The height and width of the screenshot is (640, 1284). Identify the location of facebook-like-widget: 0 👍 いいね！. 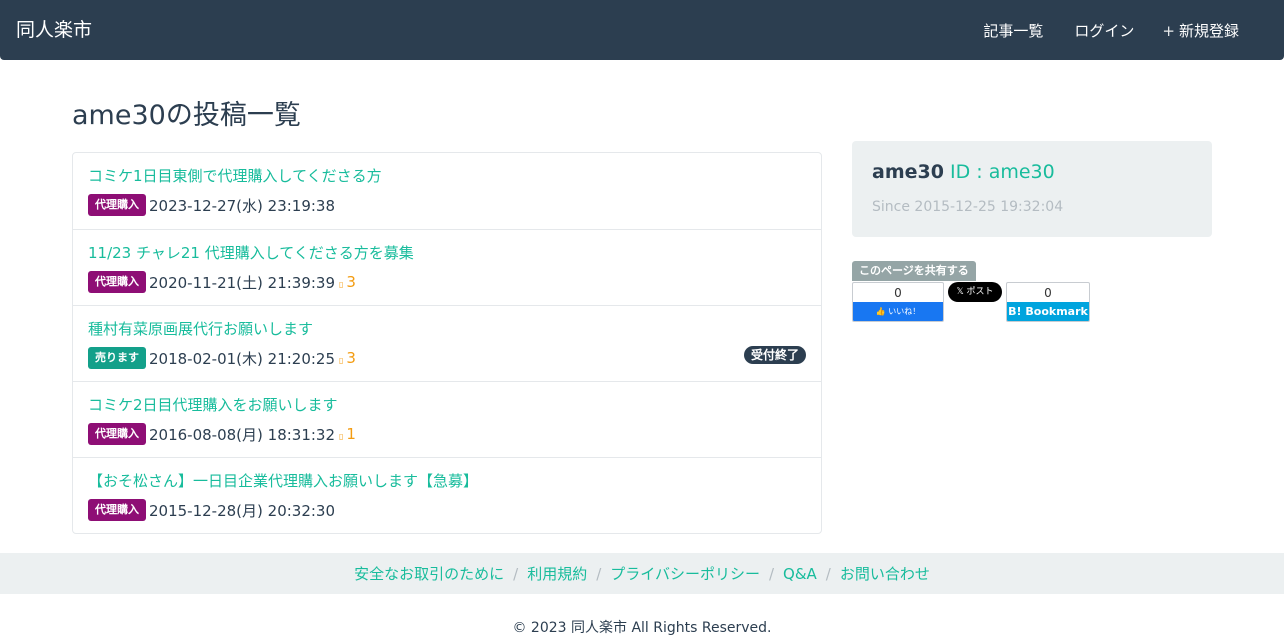
(898, 302).